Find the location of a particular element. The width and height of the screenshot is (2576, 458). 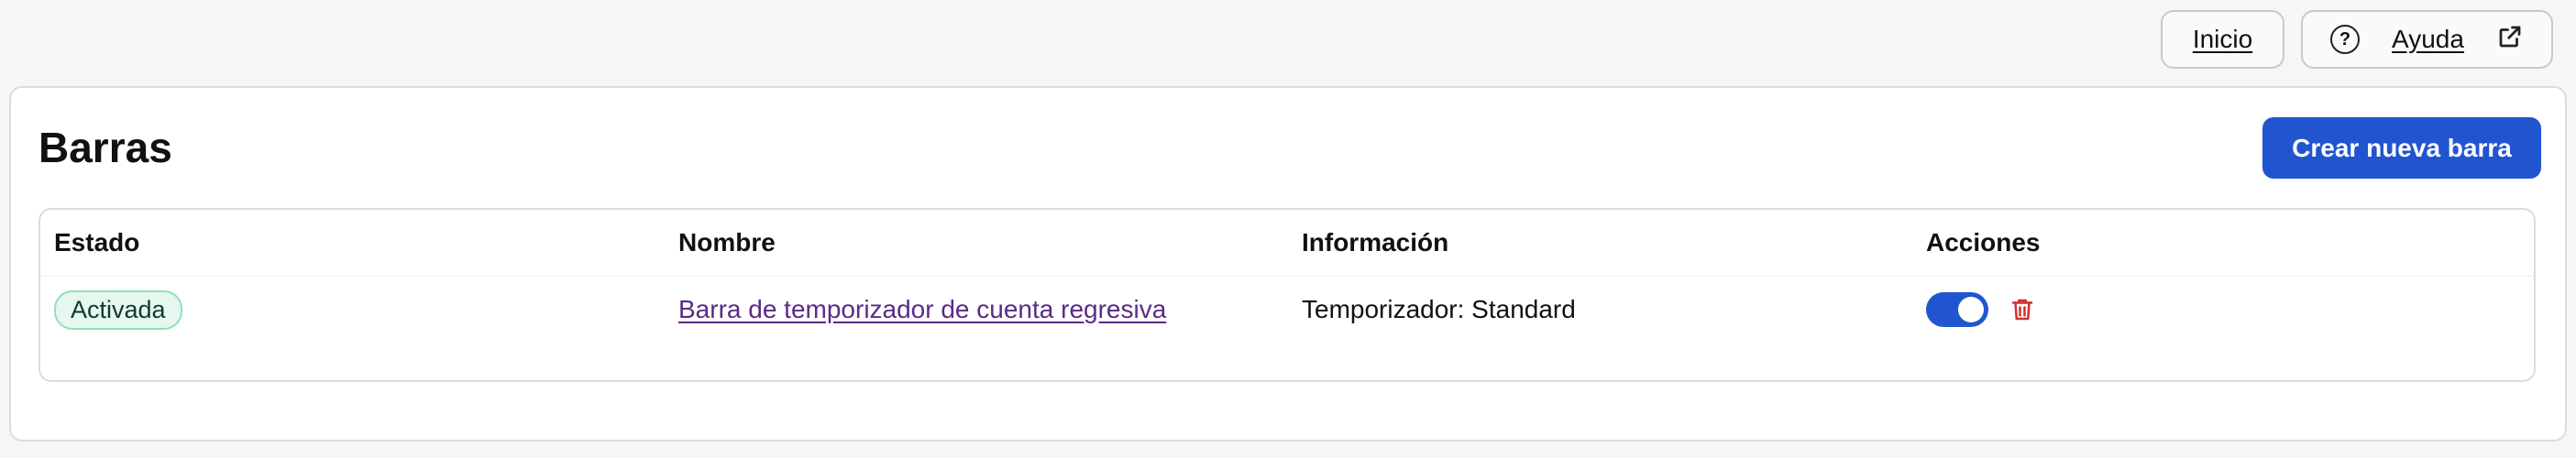

create-bar-button: Crear nueva barra is located at coordinates (2402, 148).